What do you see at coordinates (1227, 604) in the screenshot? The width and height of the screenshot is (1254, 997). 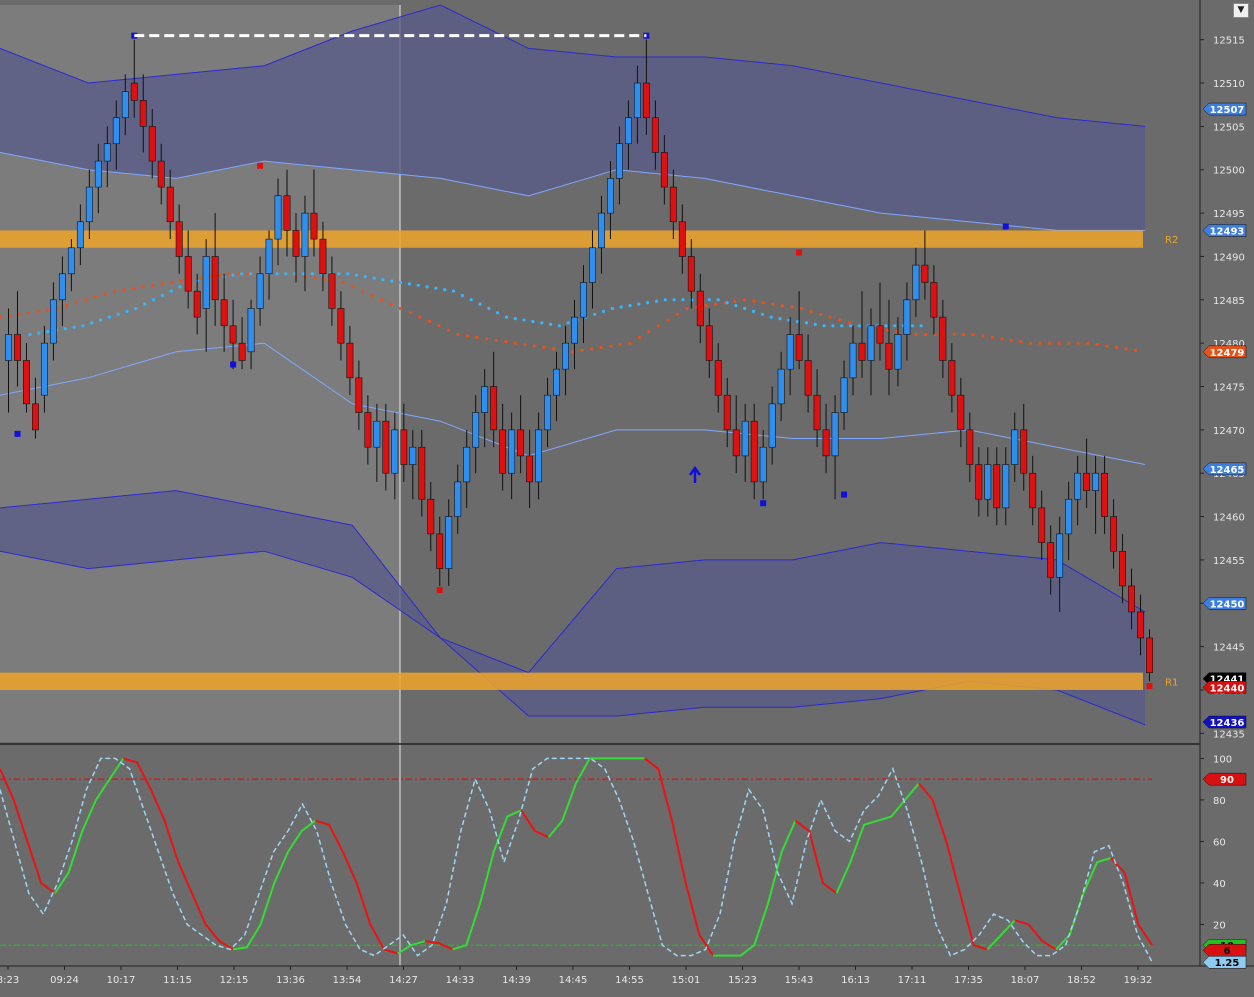 I see `price-badge: 12450` at bounding box center [1227, 604].